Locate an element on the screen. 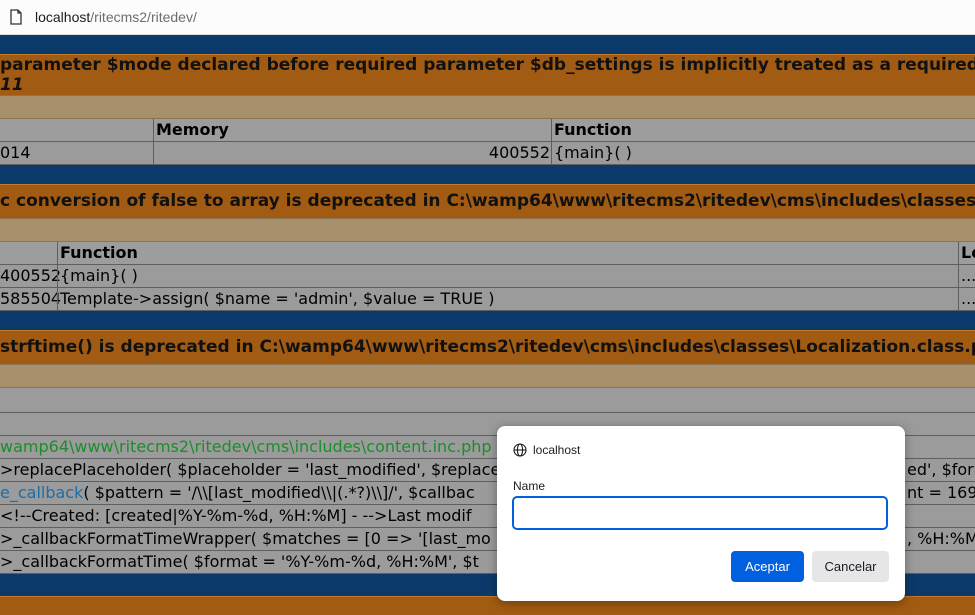  col-location: Lo is located at coordinates (966, 253).